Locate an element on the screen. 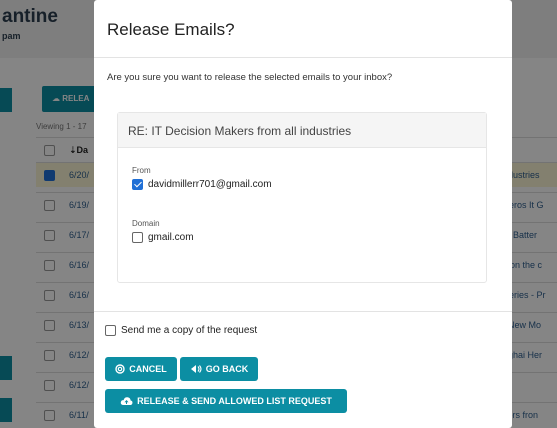 This screenshot has height=428, width=557. domain-option: gmail.com is located at coordinates (163, 237).